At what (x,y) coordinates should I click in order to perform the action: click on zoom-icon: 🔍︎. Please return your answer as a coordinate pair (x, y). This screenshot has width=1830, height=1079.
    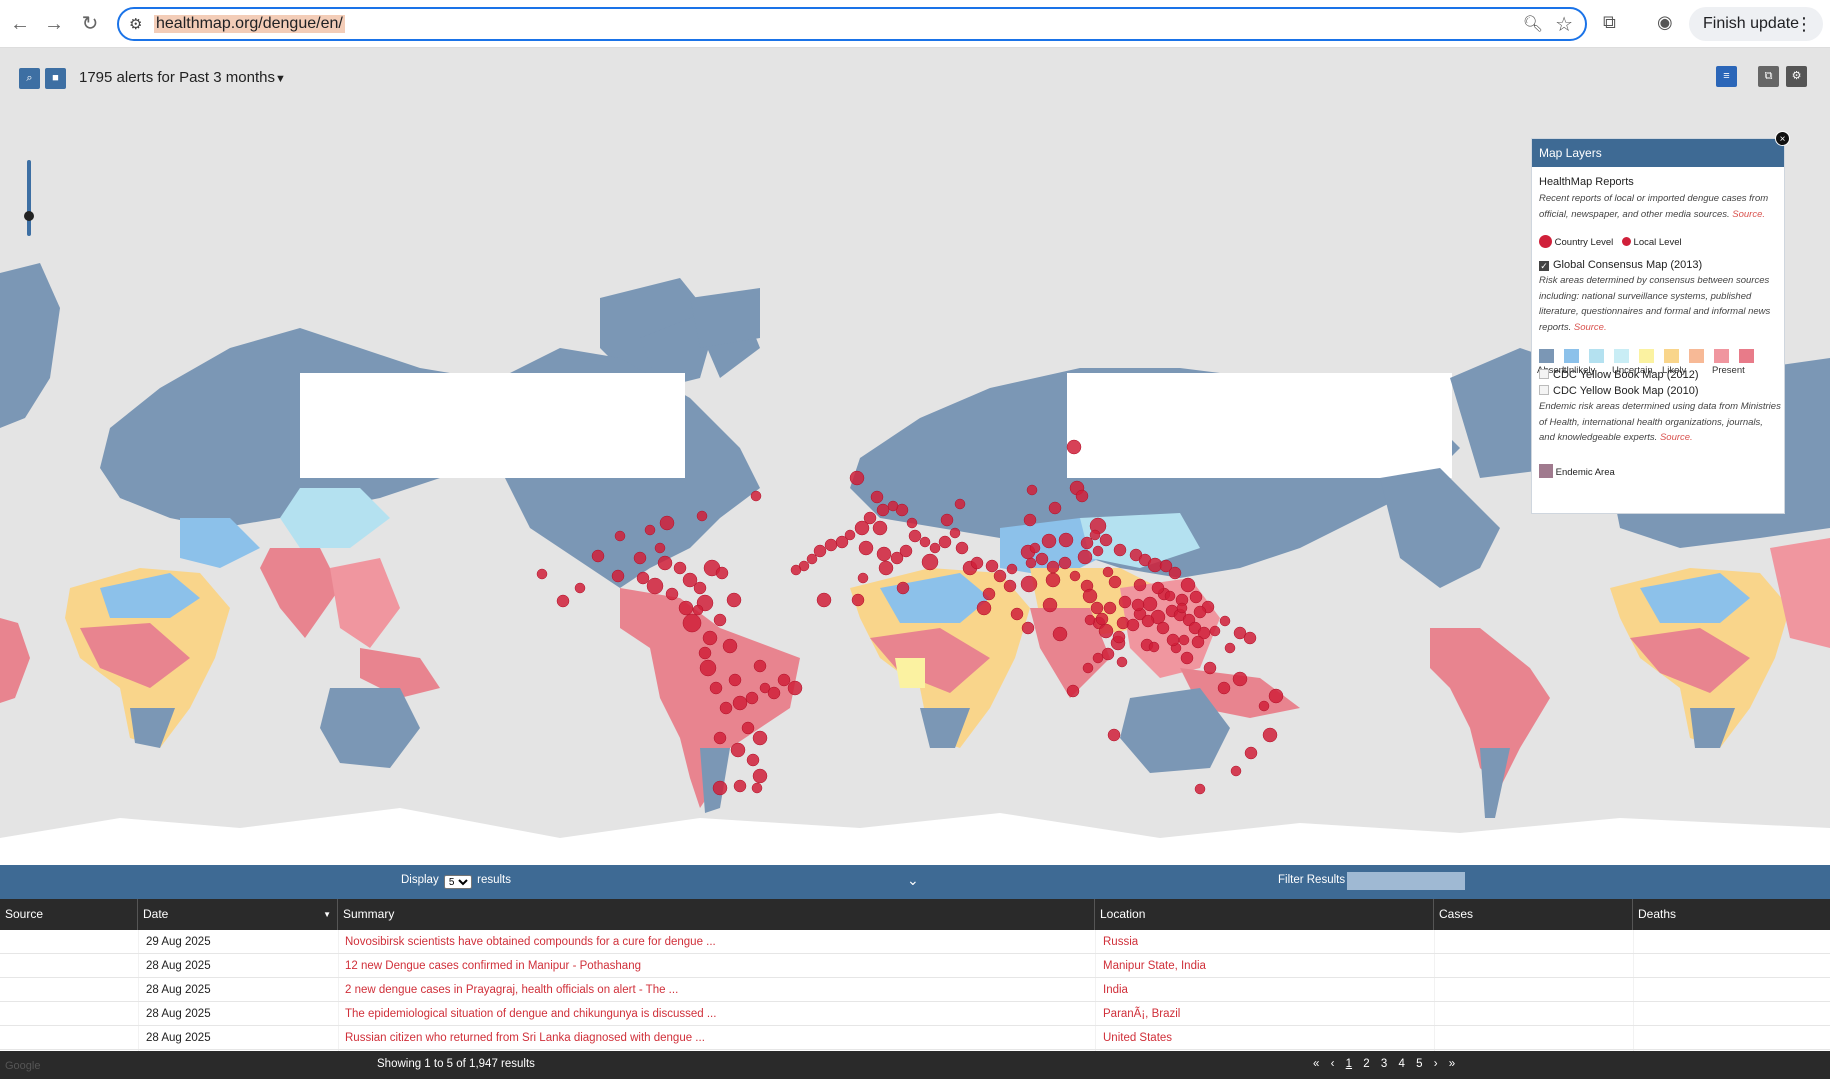
    Looking at the image, I should click on (1533, 24).